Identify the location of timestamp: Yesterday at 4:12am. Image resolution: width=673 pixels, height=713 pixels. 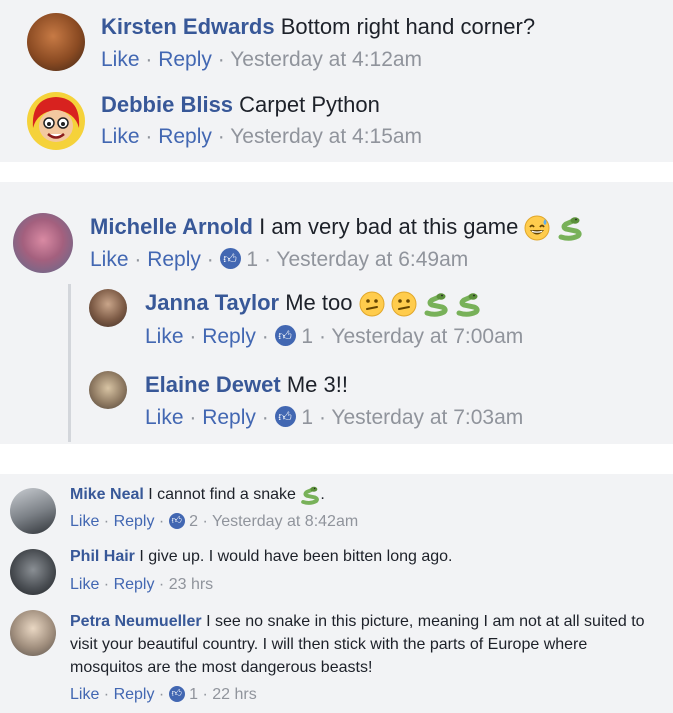
(326, 59).